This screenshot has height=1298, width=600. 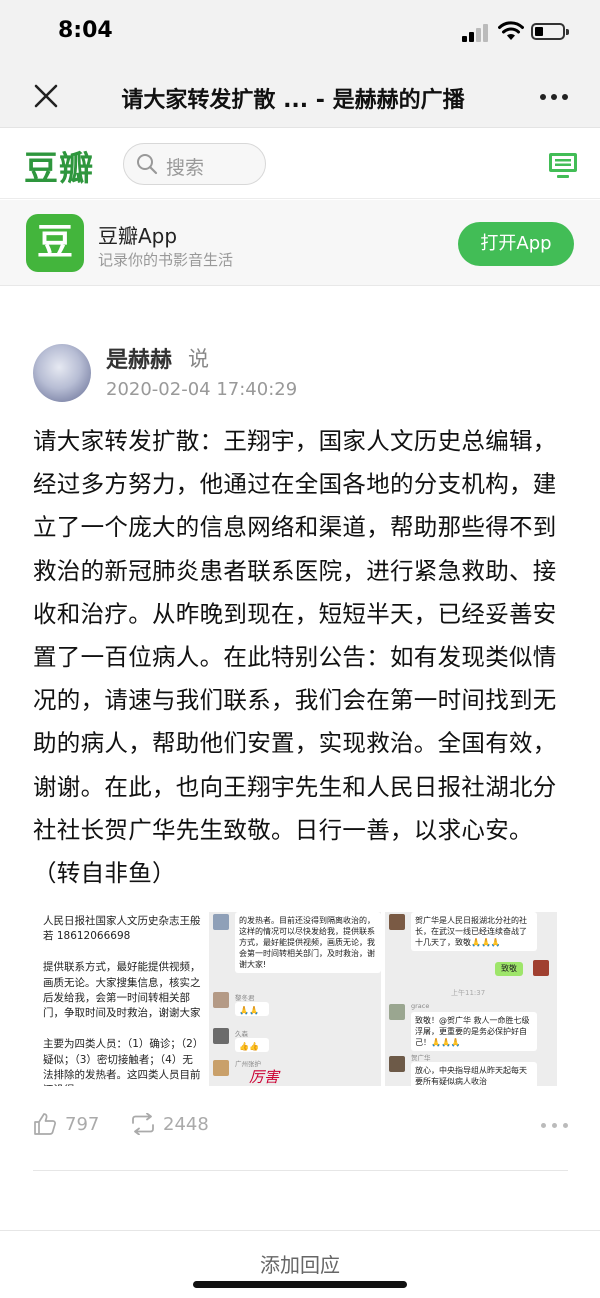 I want to click on post-more-icon, so click(x=555, y=1126).